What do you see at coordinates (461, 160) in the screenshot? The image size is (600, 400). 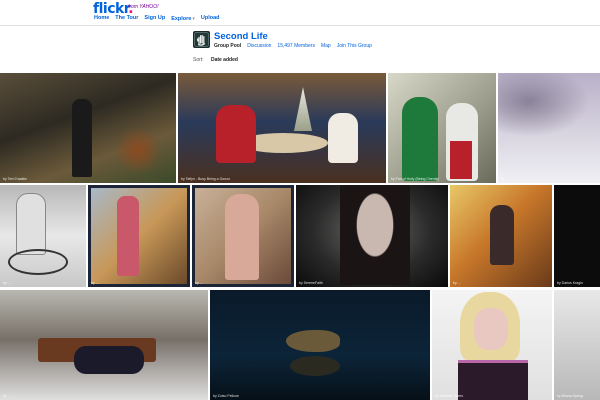 I see `photo-figure-red` at bounding box center [461, 160].